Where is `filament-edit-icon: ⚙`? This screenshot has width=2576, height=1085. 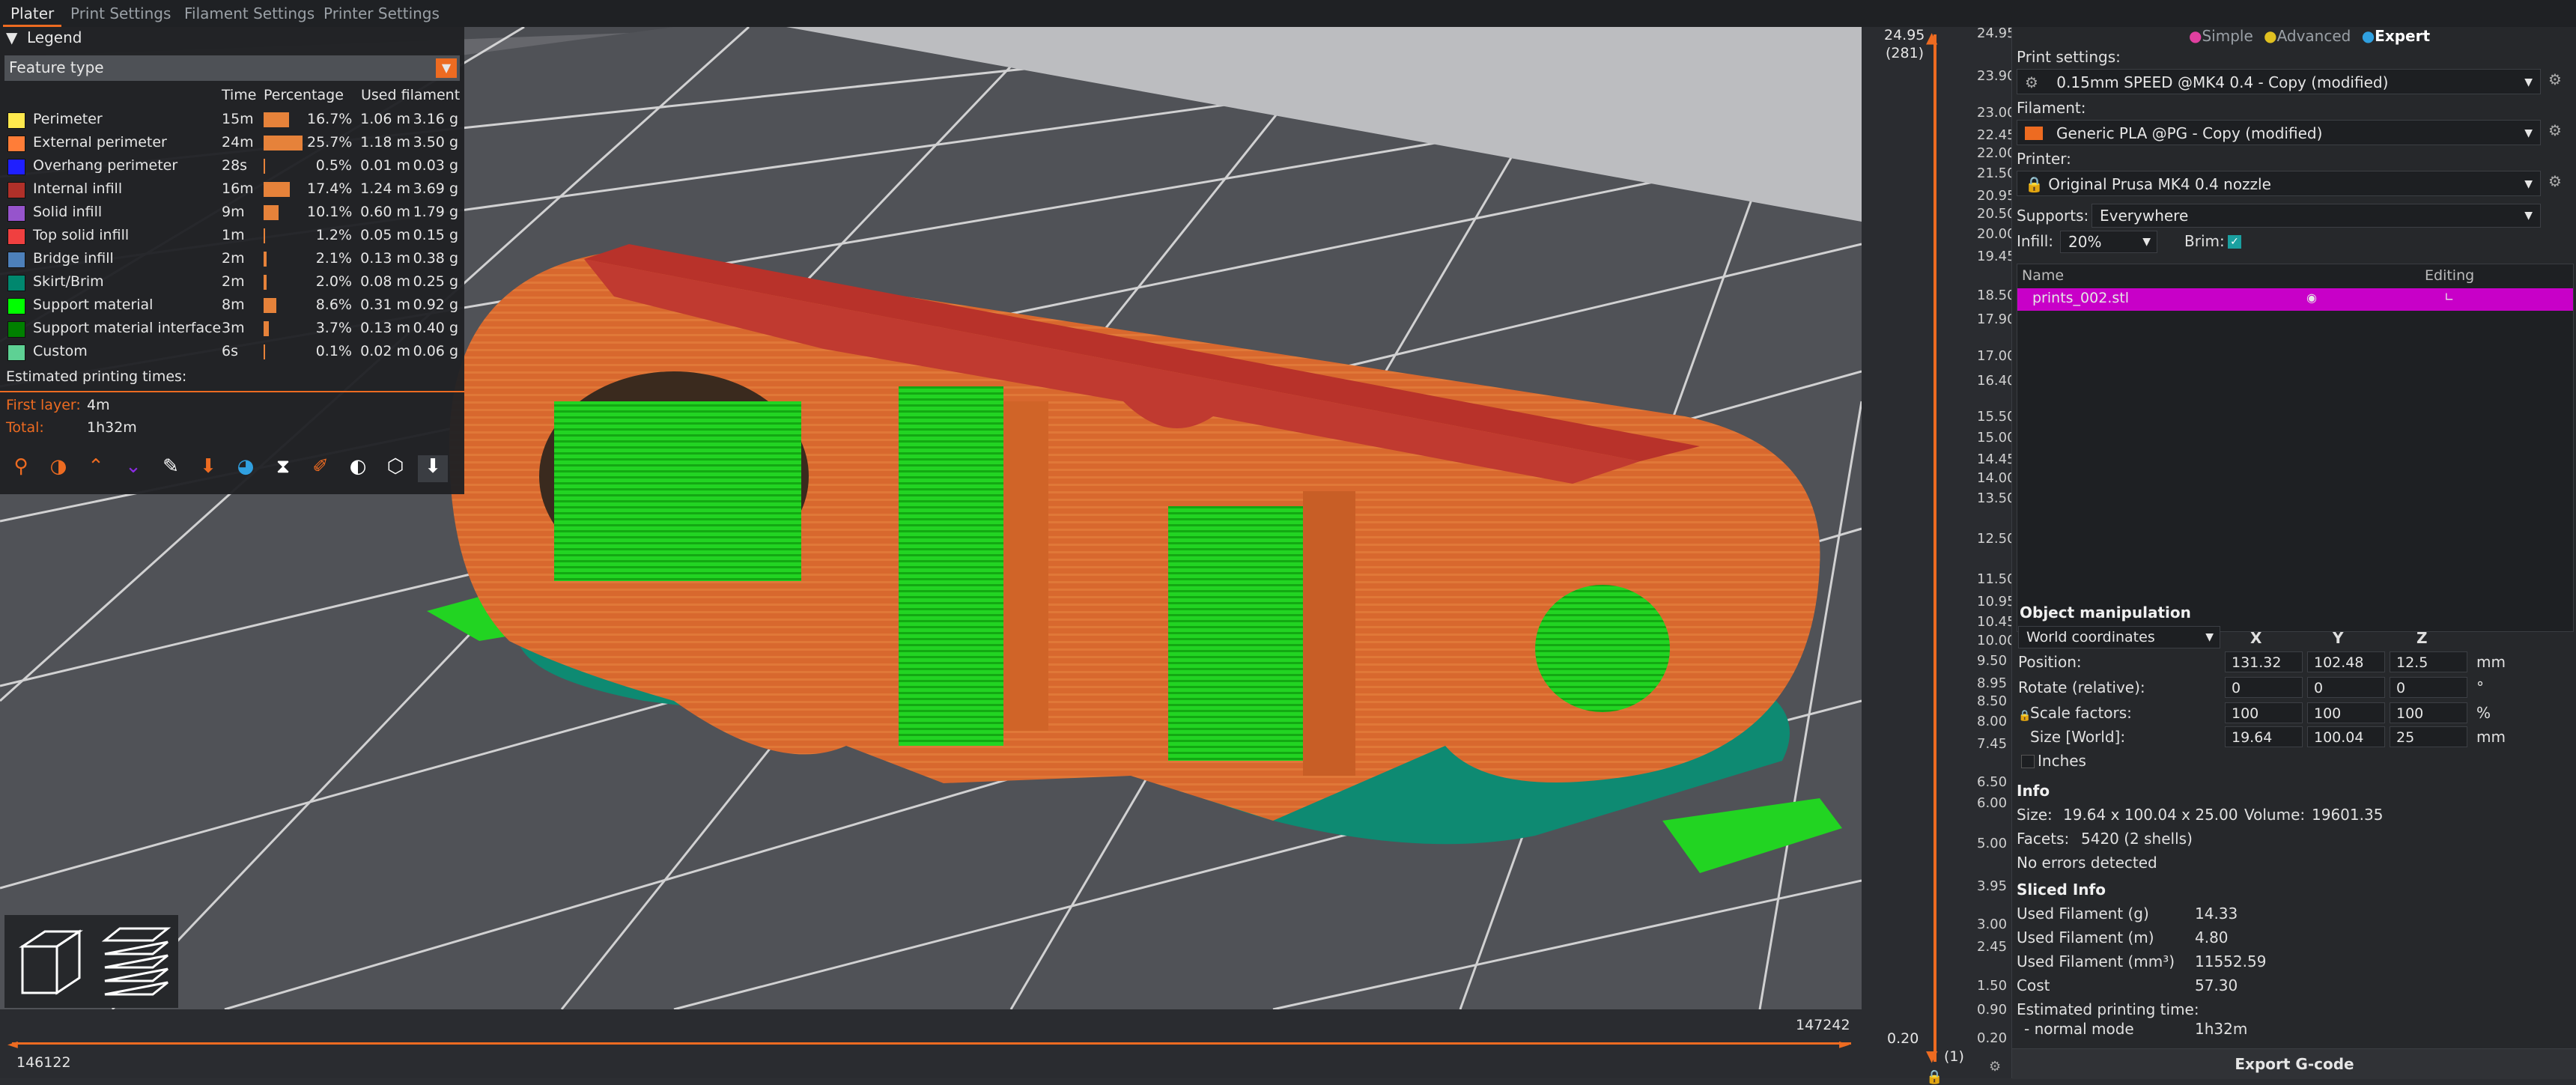
filament-edit-icon: ⚙ is located at coordinates (2555, 130).